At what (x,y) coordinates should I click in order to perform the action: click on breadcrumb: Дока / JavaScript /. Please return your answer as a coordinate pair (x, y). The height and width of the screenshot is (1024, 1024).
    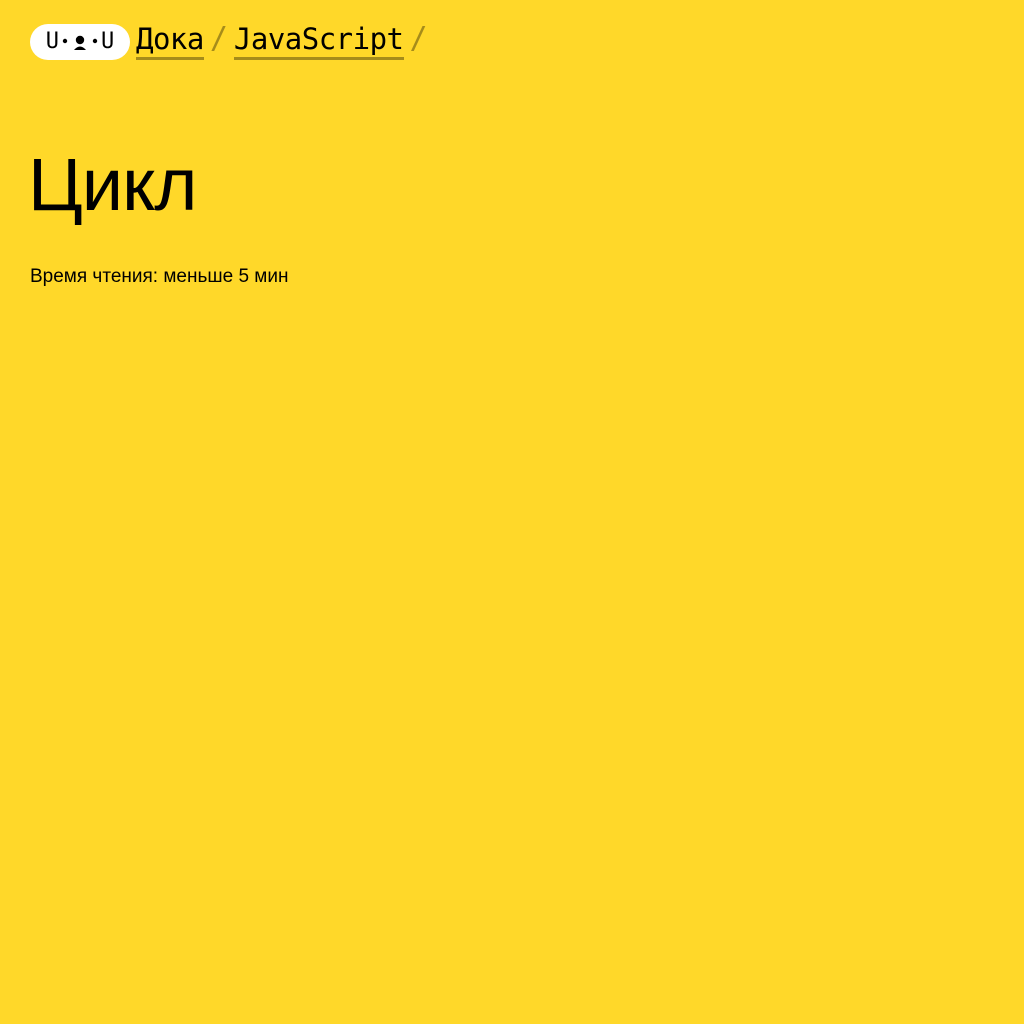
    Looking at the image, I should click on (285, 41).